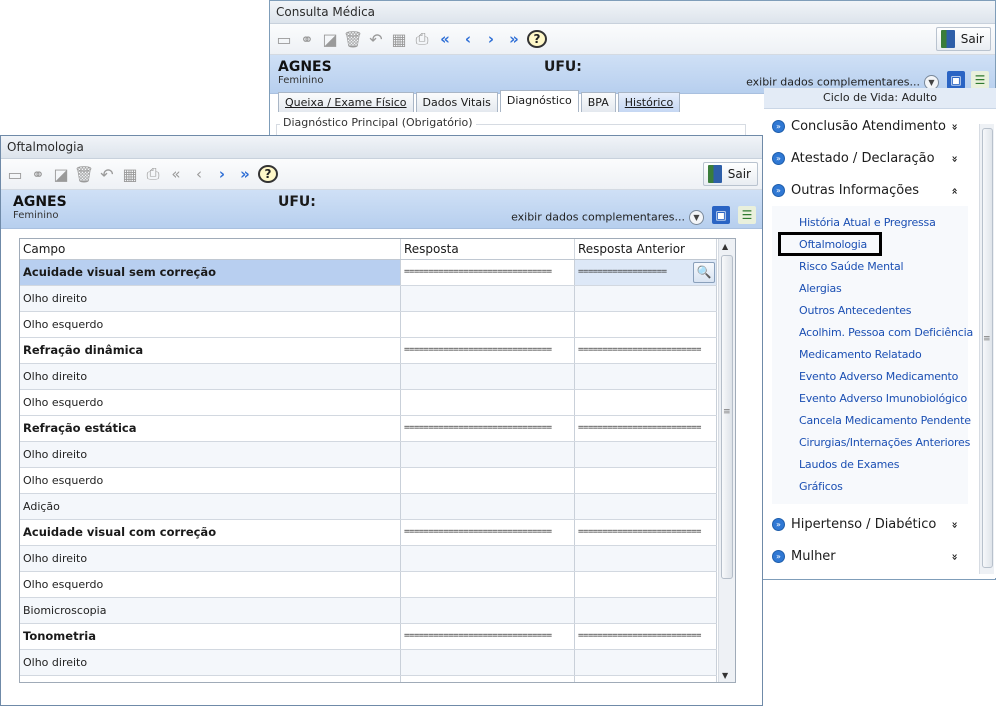 Image resolution: width=996 pixels, height=711 pixels. I want to click on sub-item-medicamento-relatado: Medicamento Relatado, so click(860, 354).